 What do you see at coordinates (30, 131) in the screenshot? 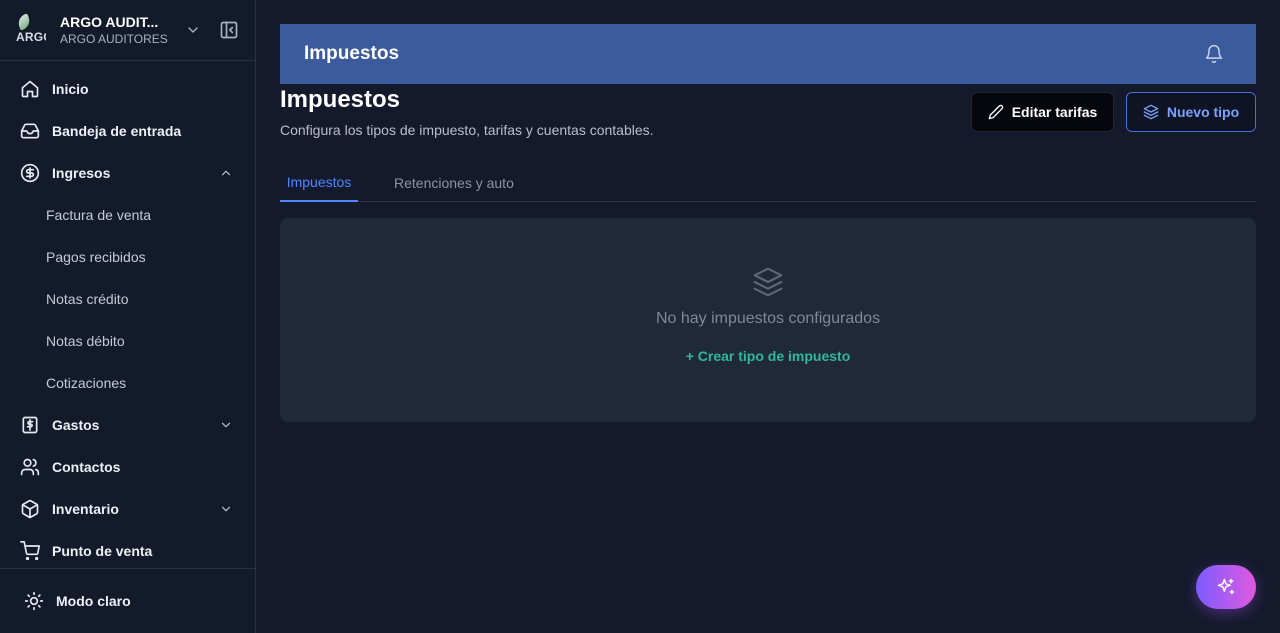
I see `inbox-icon` at bounding box center [30, 131].